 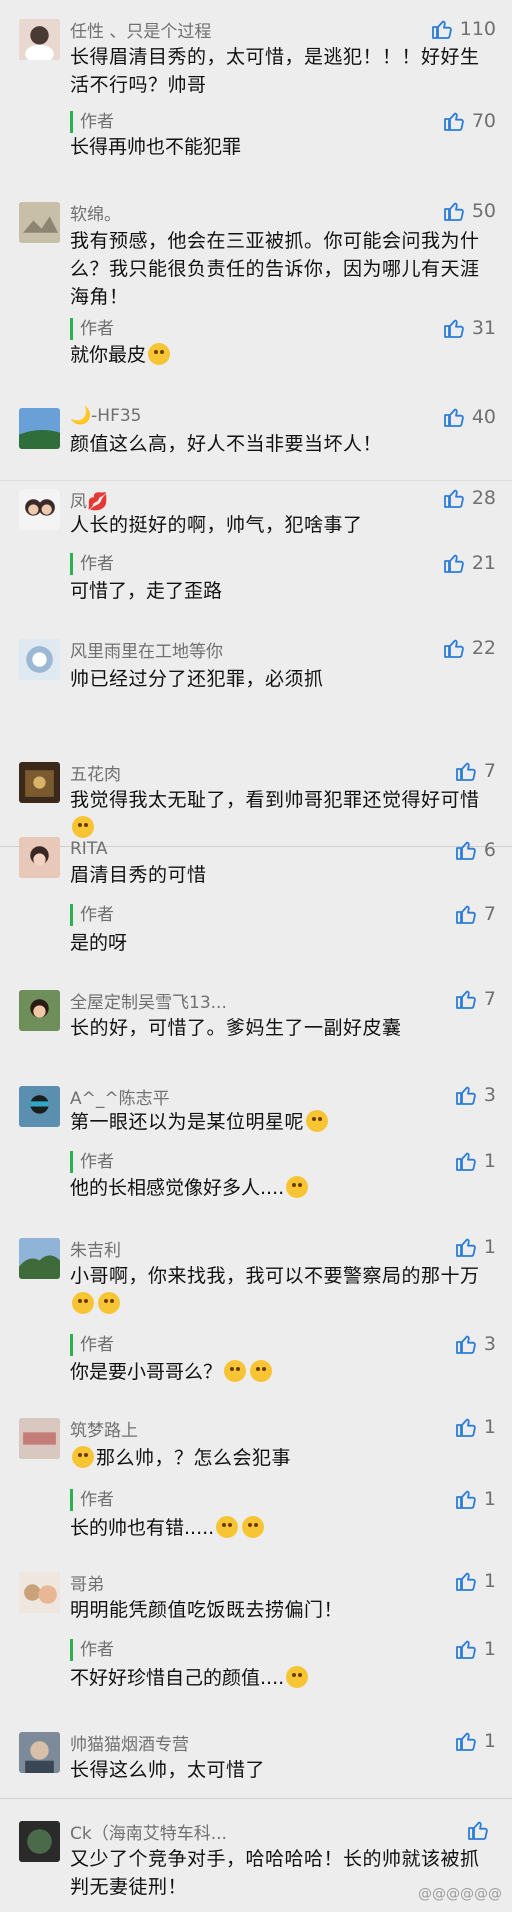 I want to click on comment-text-content: 小哥啊，你来找我，我可以不要警察局的那十万, so click(x=275, y=1276).